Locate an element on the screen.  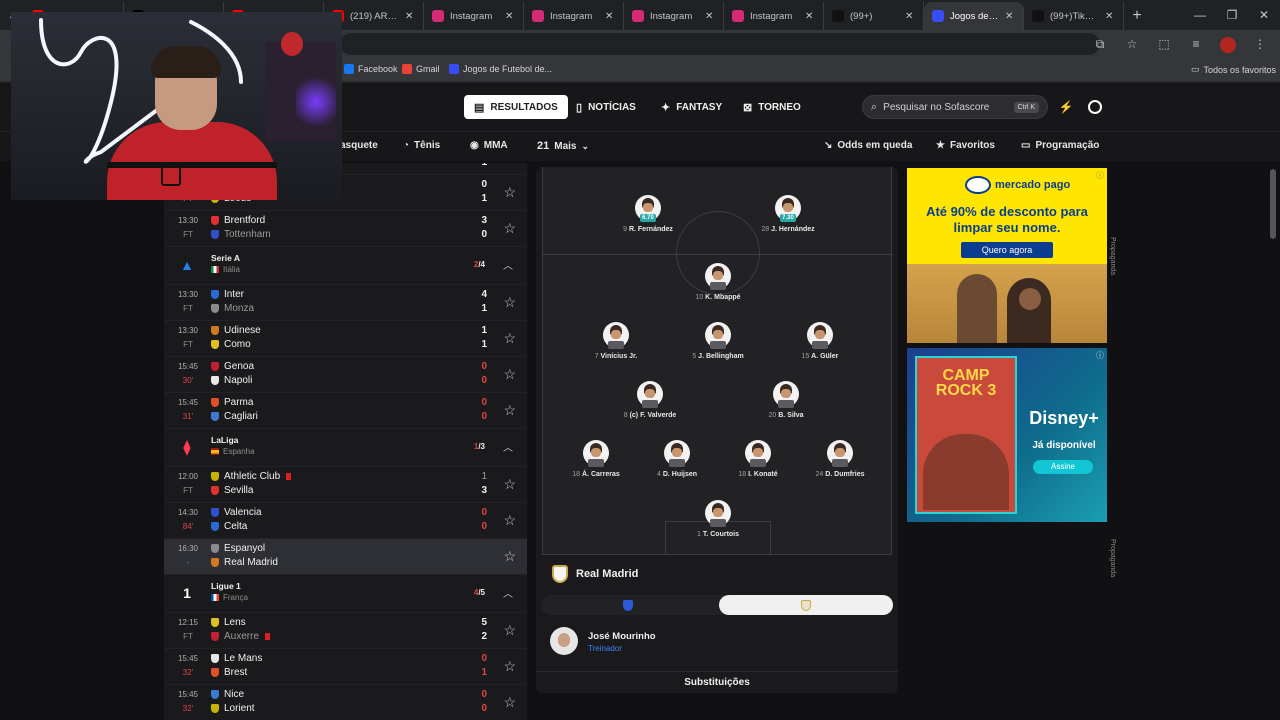
sport-mma: ◉ MMA is located at coordinates (489, 145).